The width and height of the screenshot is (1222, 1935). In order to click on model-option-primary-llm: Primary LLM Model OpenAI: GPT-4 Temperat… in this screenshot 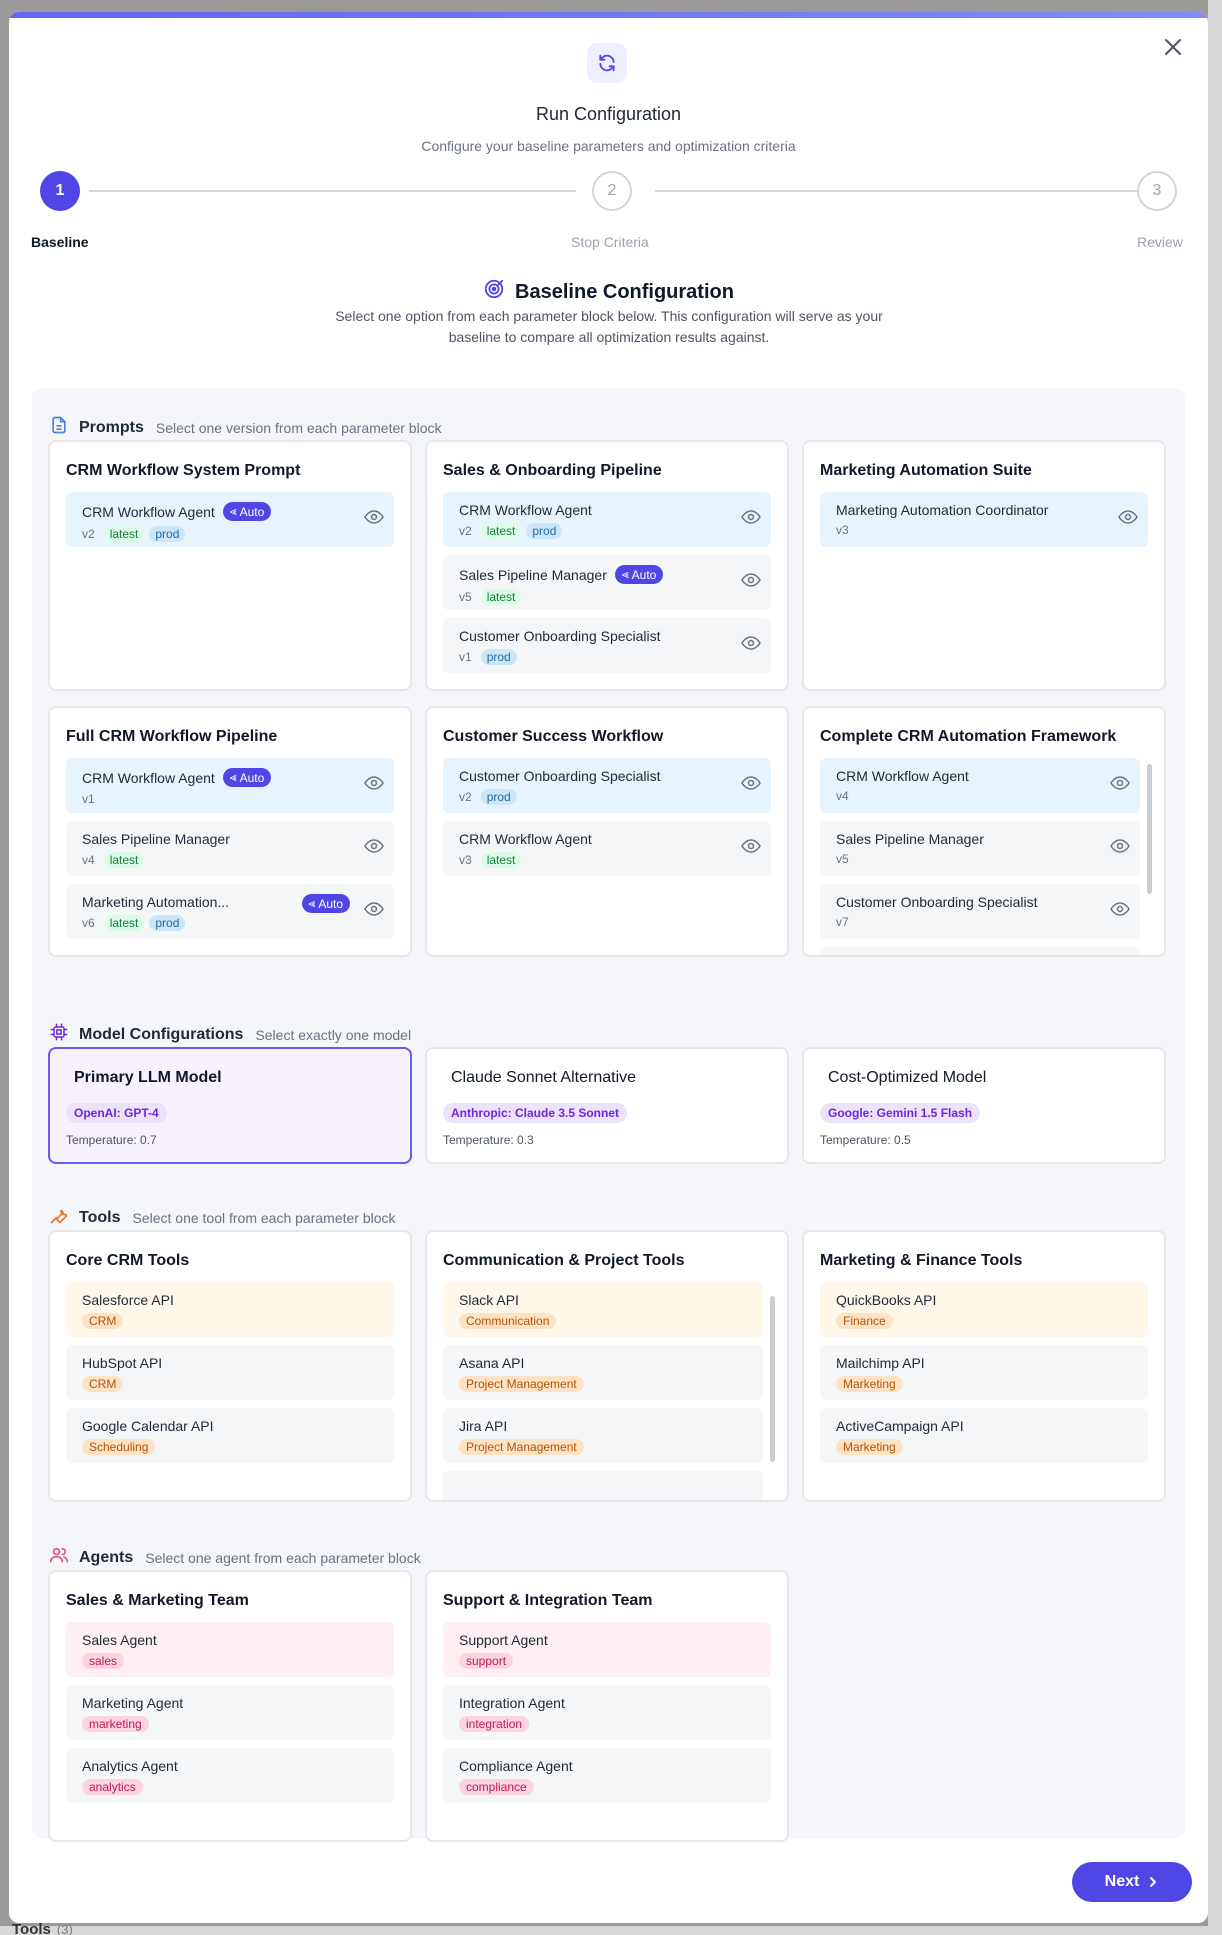, I will do `click(230, 1105)`.